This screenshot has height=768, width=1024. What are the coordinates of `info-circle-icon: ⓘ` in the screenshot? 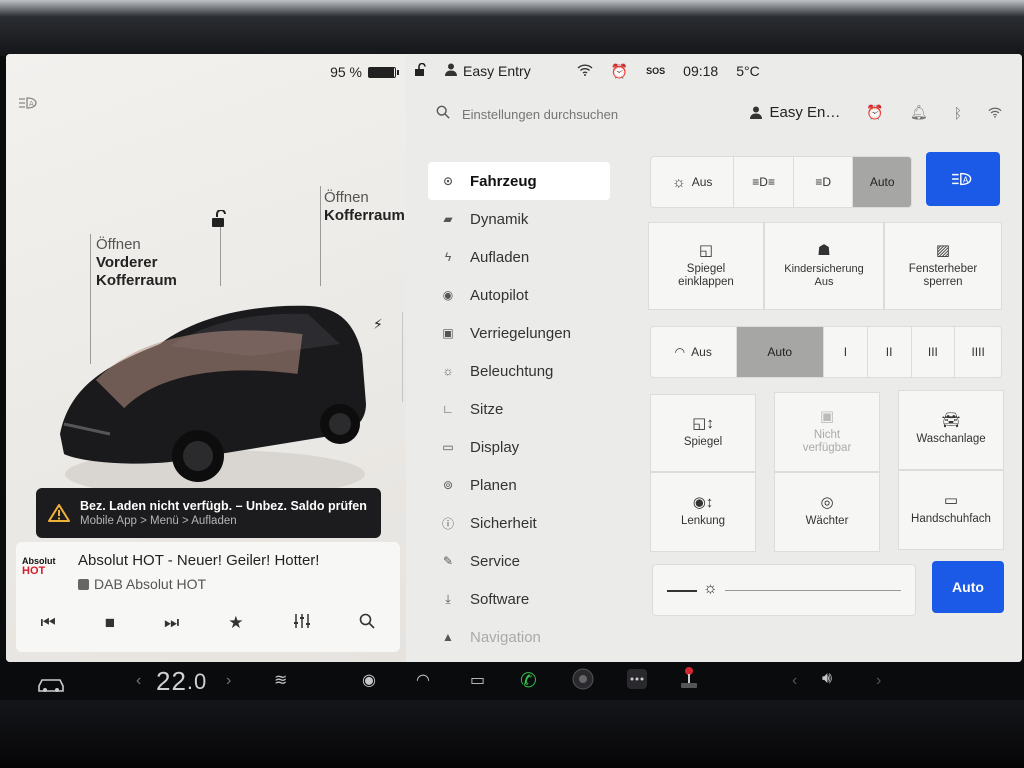 It's located at (447, 523).